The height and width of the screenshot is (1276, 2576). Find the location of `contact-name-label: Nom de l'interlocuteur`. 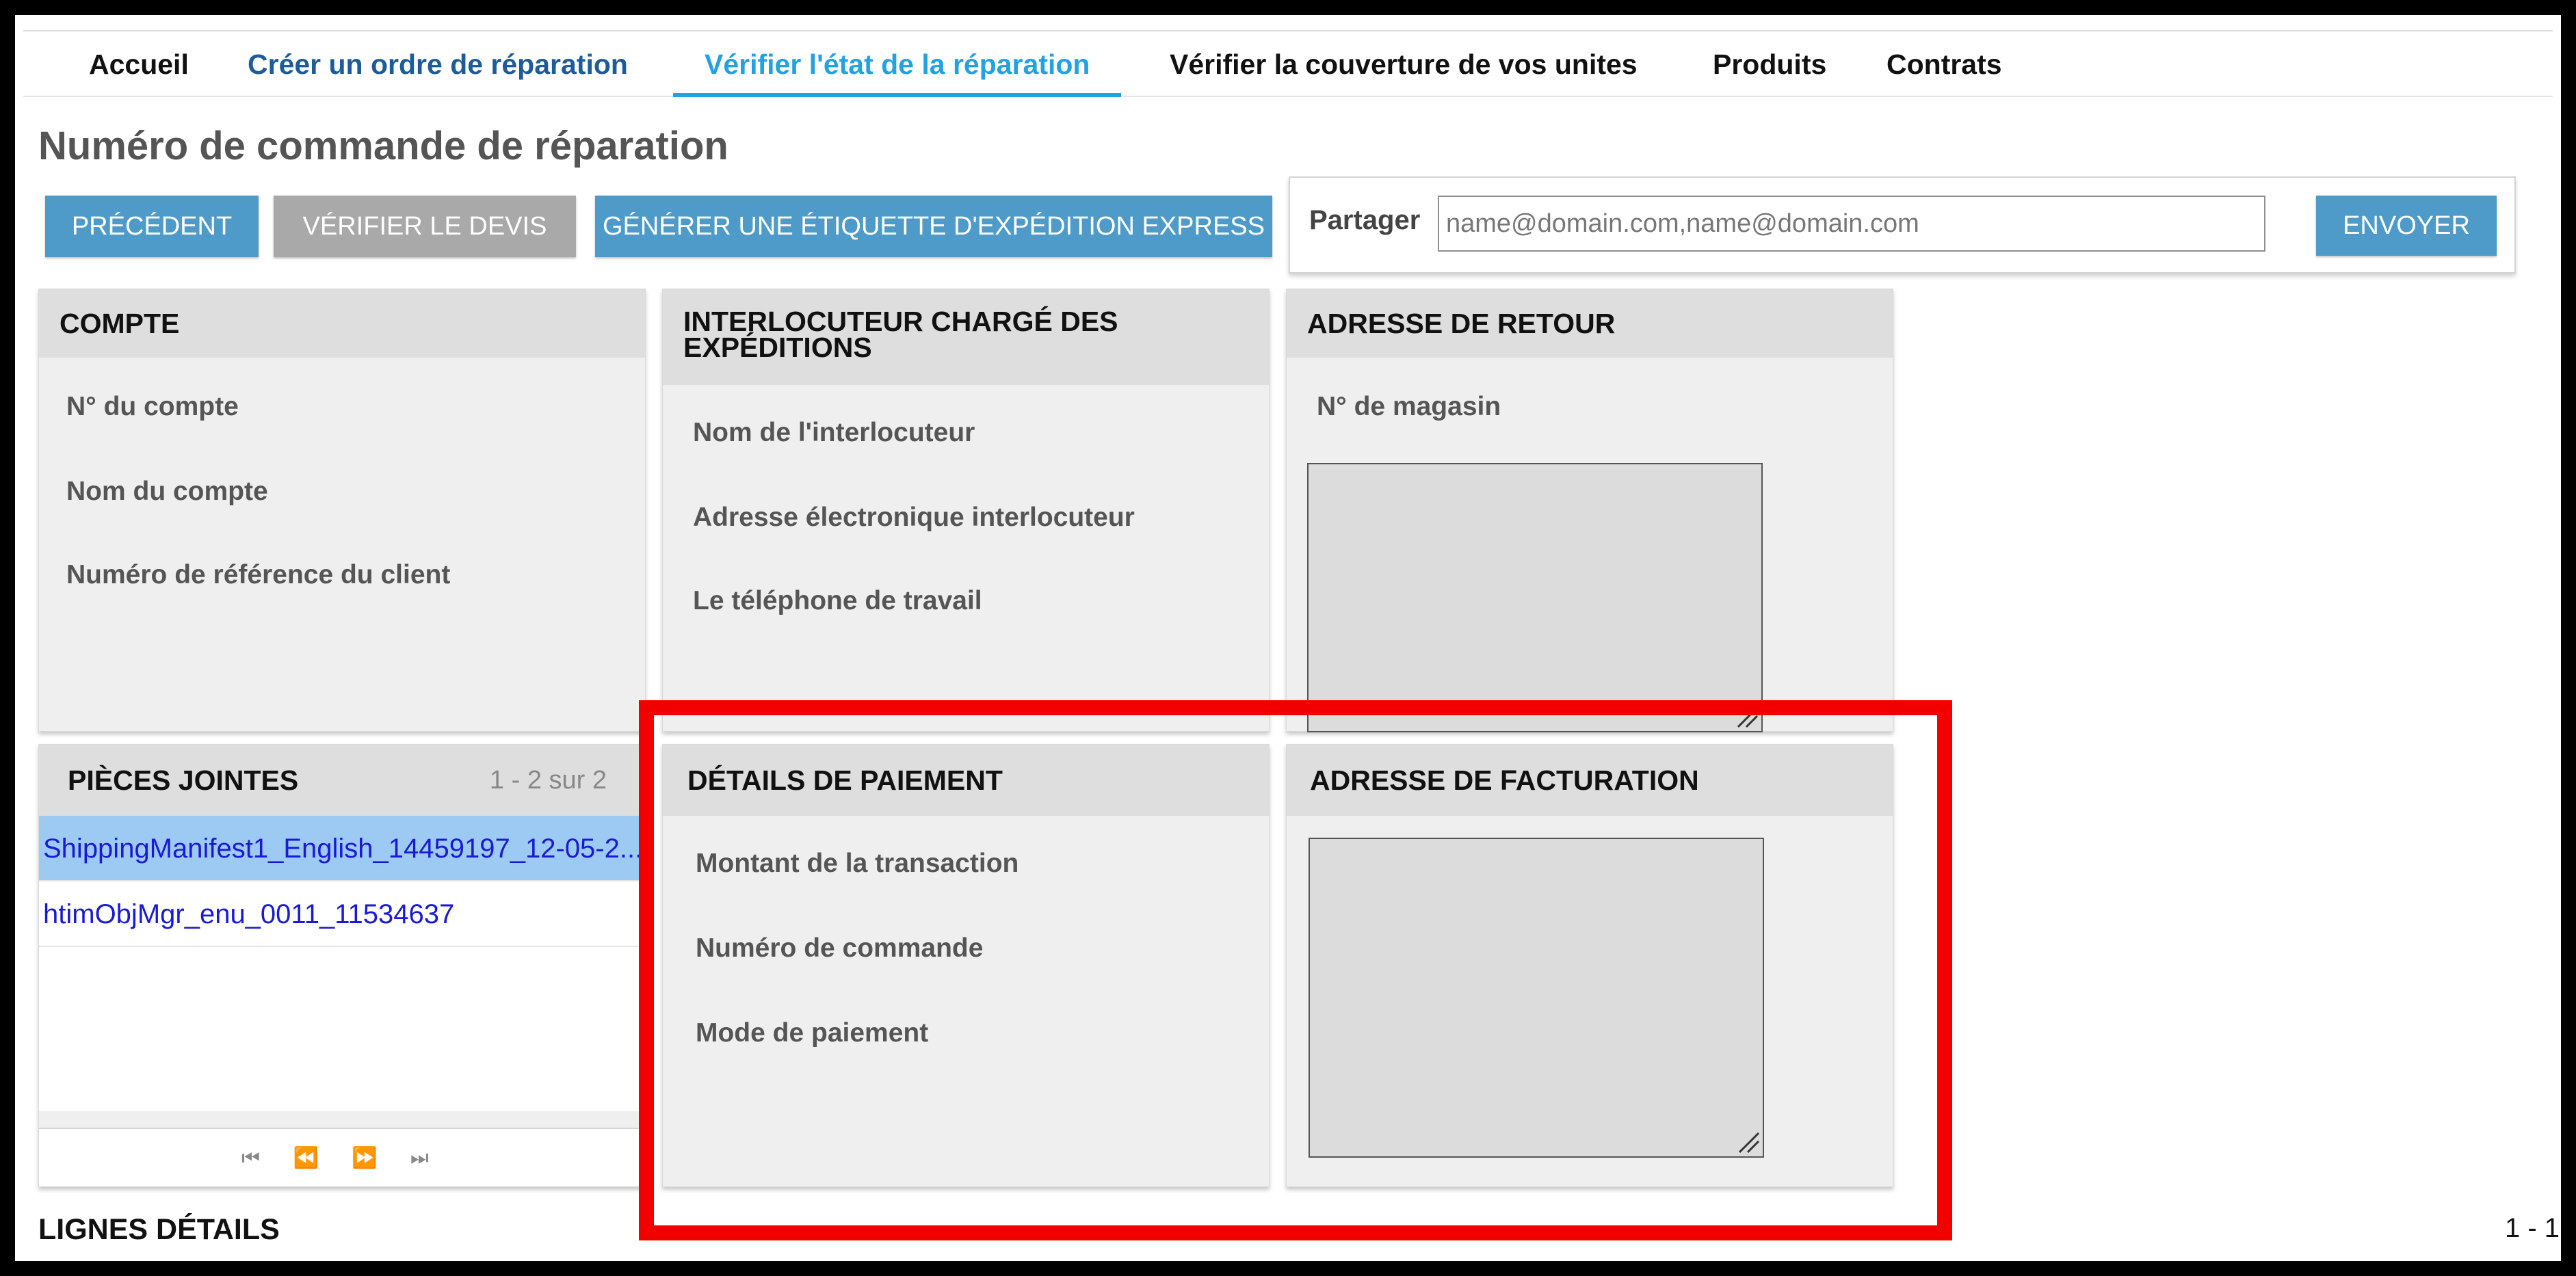

contact-name-label: Nom de l'interlocuteur is located at coordinates (834, 432).